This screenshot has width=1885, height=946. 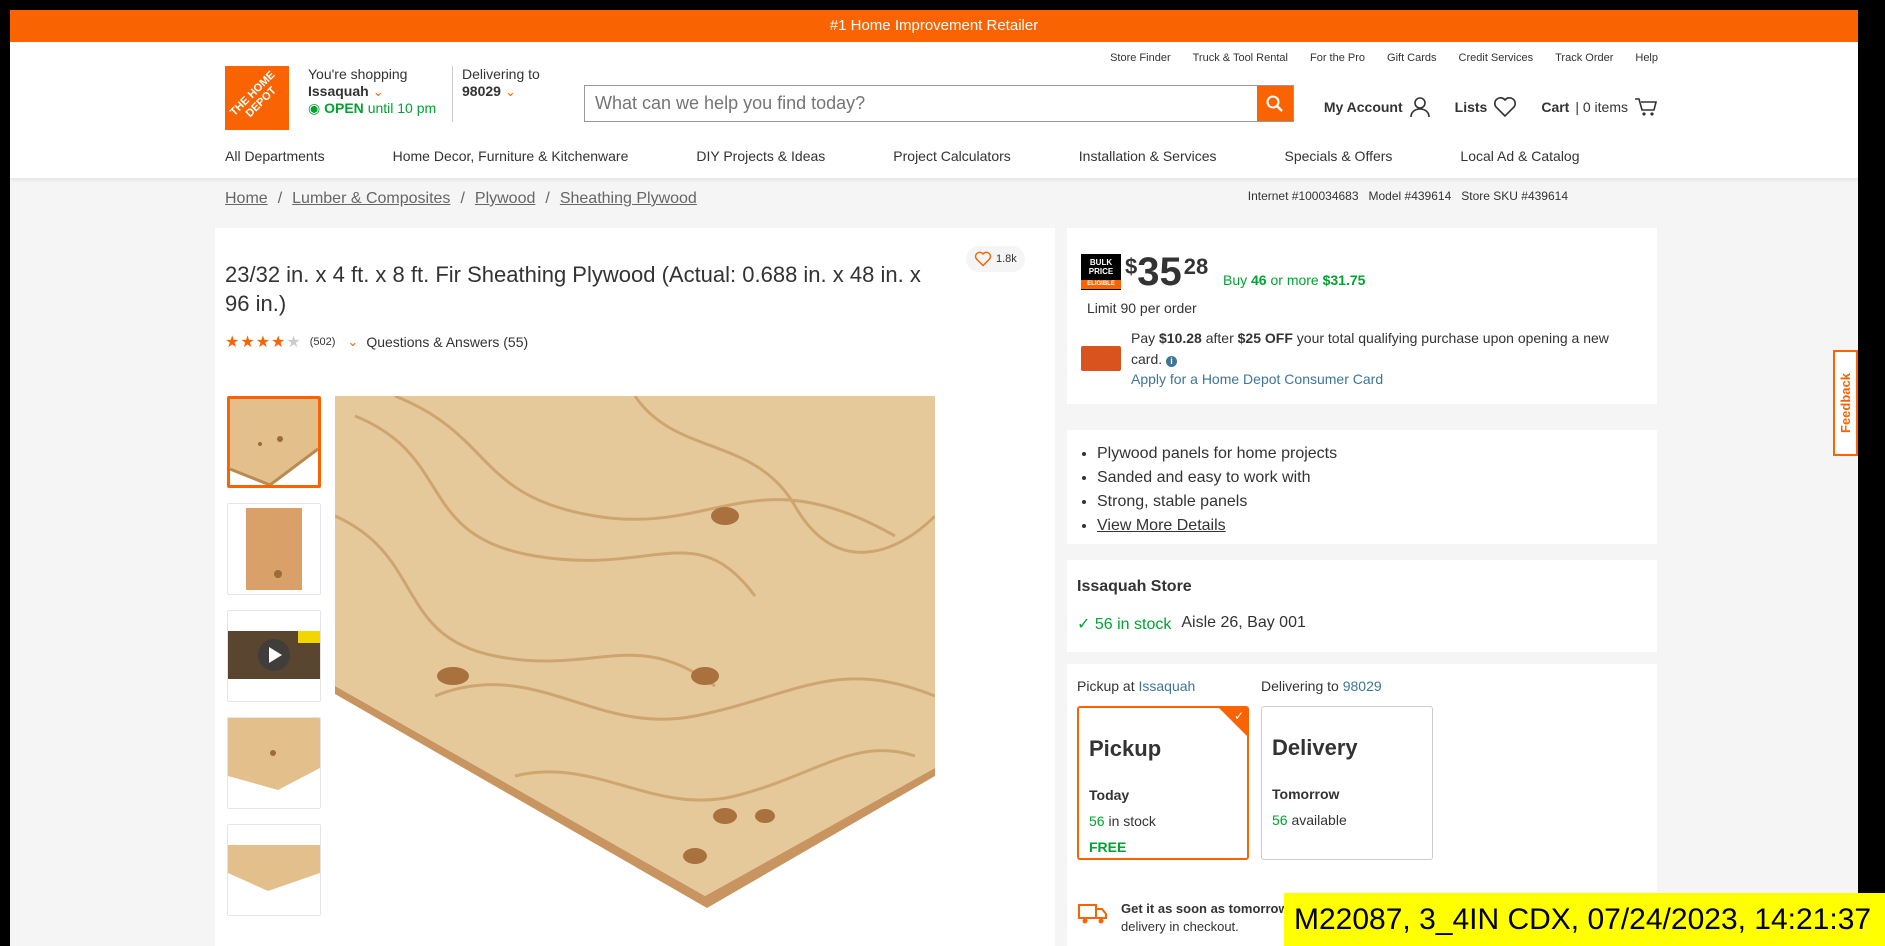 I want to click on feedback-tab: Feedback, so click(x=1845, y=403).